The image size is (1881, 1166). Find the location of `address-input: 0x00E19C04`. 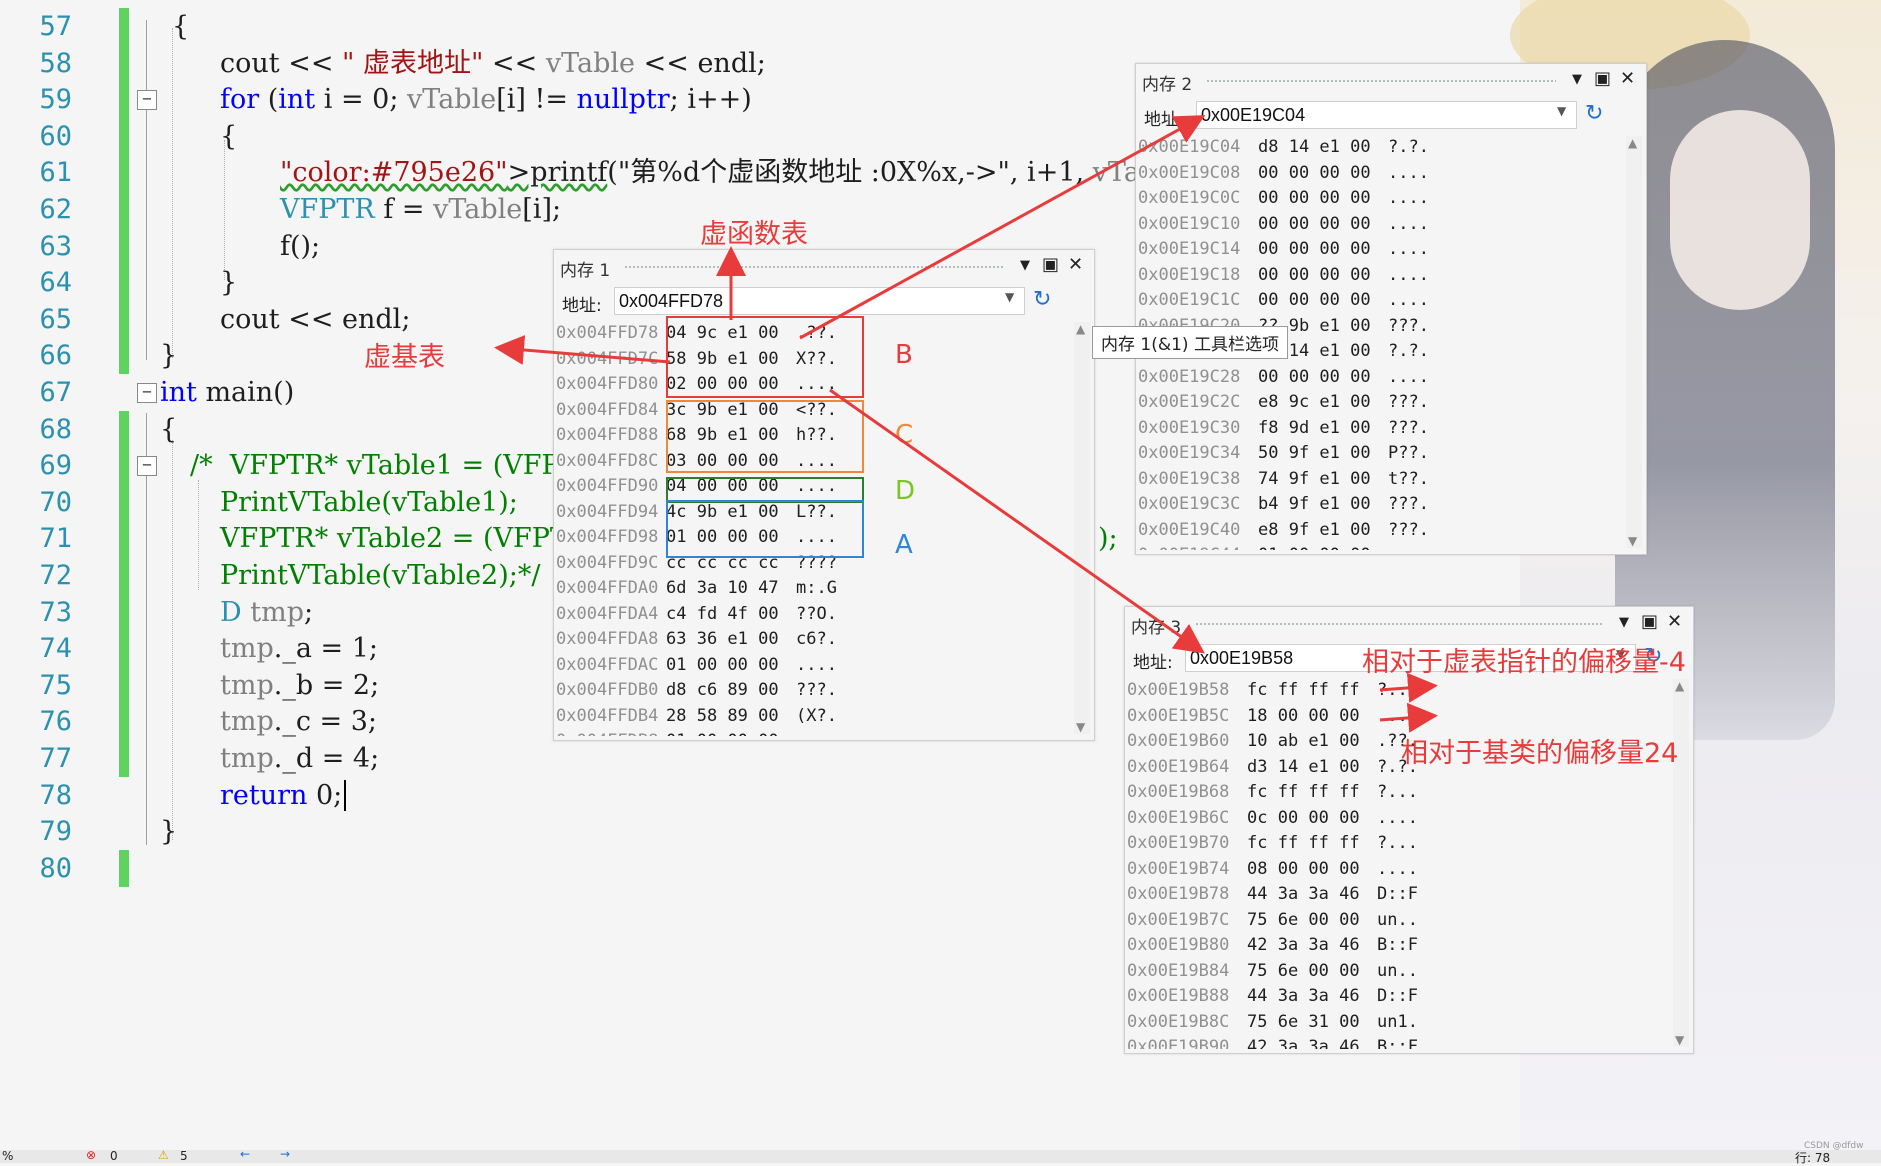

address-input: 0x00E19C04 is located at coordinates (1386, 115).